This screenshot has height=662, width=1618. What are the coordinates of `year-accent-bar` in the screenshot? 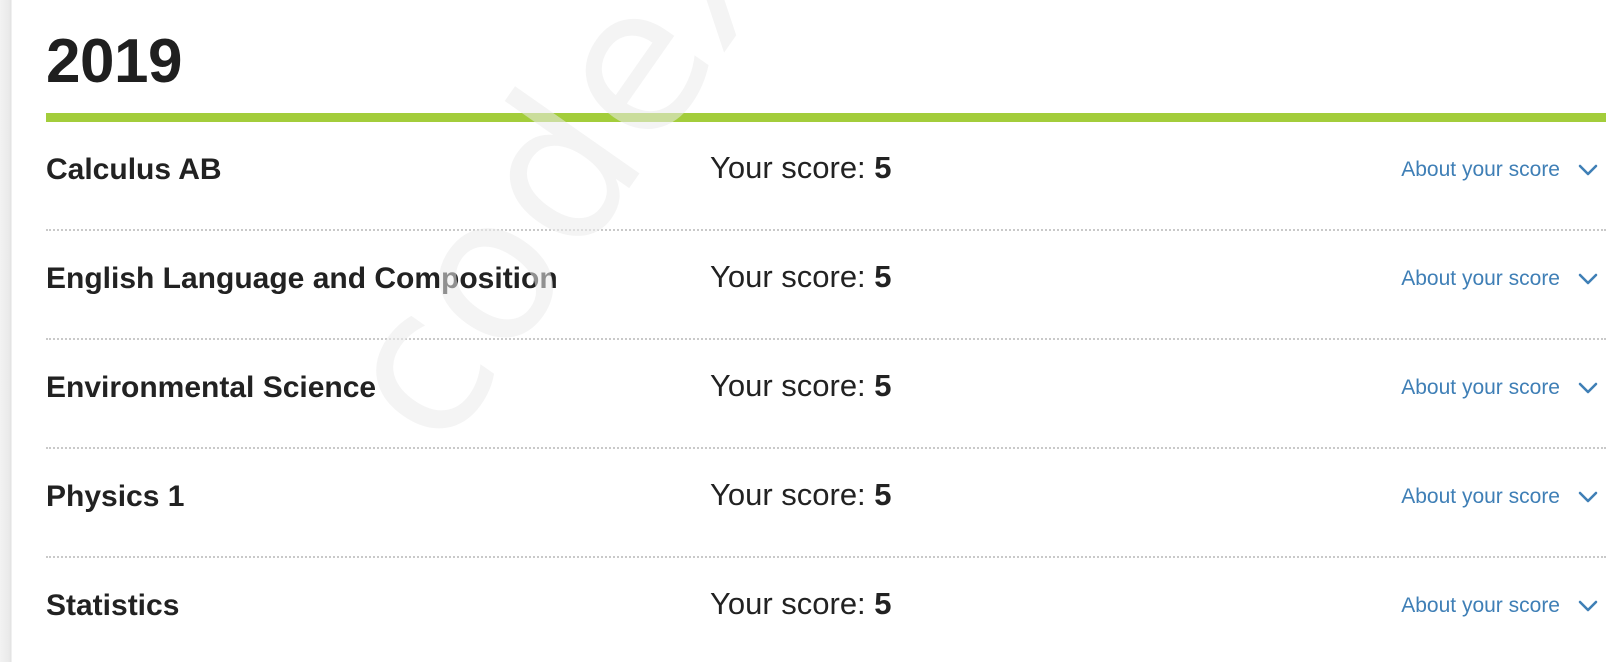 It's located at (826, 117).